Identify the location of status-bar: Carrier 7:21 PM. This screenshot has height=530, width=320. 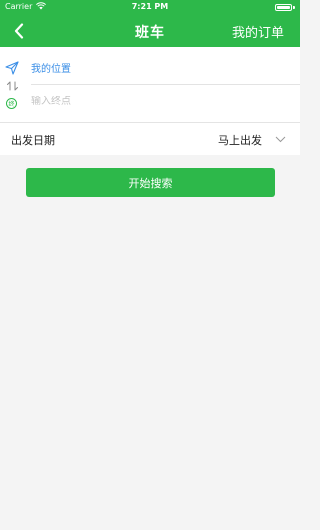
(150, 7).